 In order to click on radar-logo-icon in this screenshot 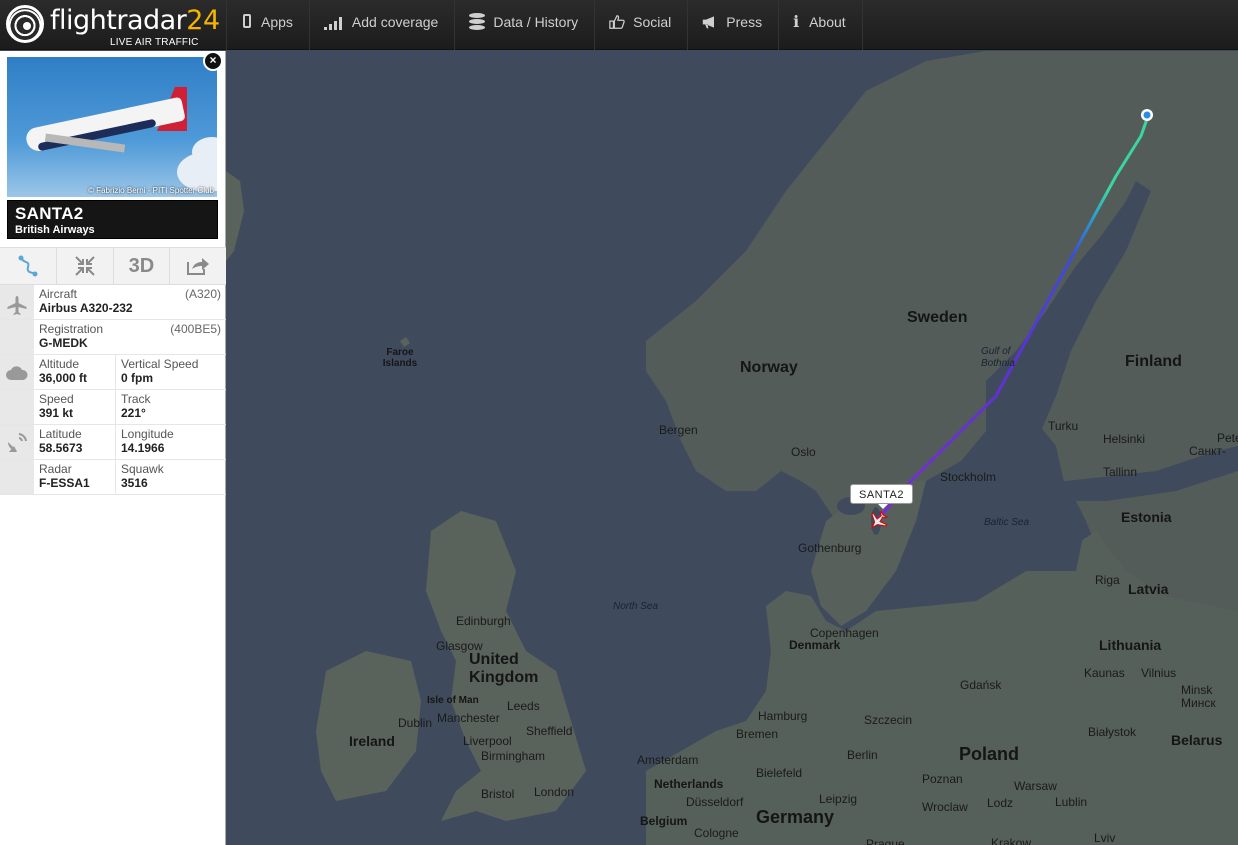, I will do `click(25, 24)`.